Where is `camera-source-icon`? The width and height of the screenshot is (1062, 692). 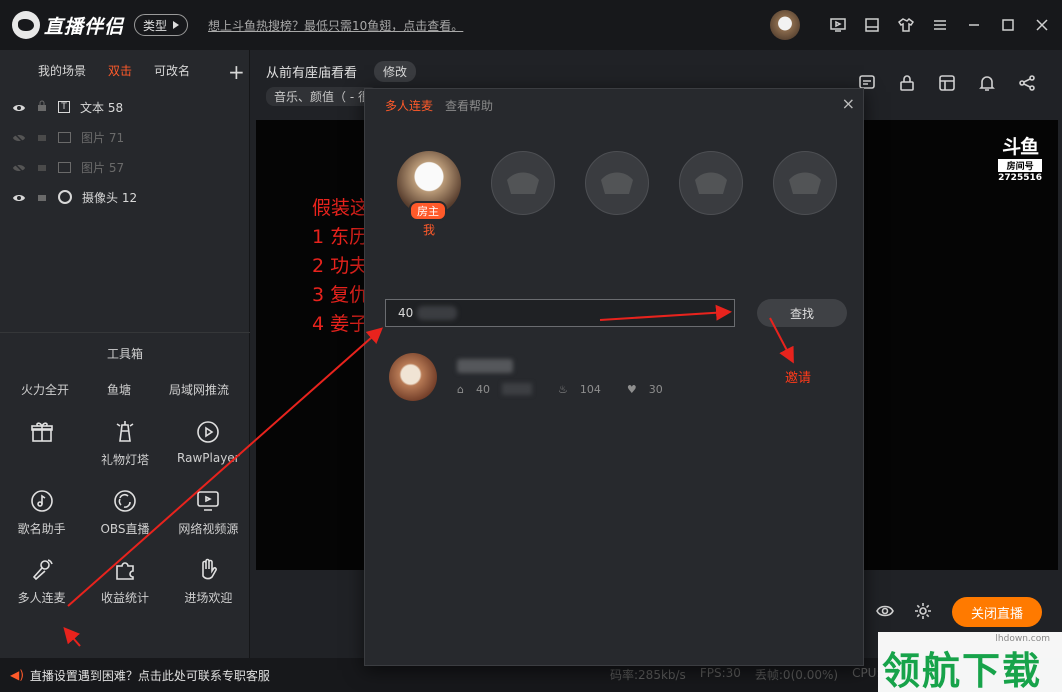 camera-source-icon is located at coordinates (65, 197).